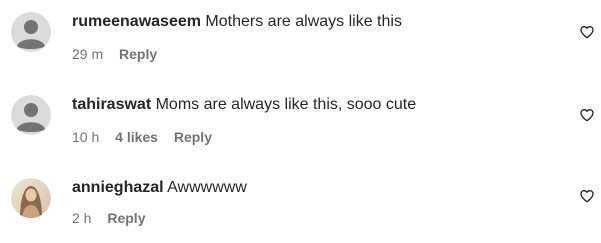 The width and height of the screenshot is (601, 243). I want to click on comment-body: annieghazal Awwwwww, so click(159, 188).